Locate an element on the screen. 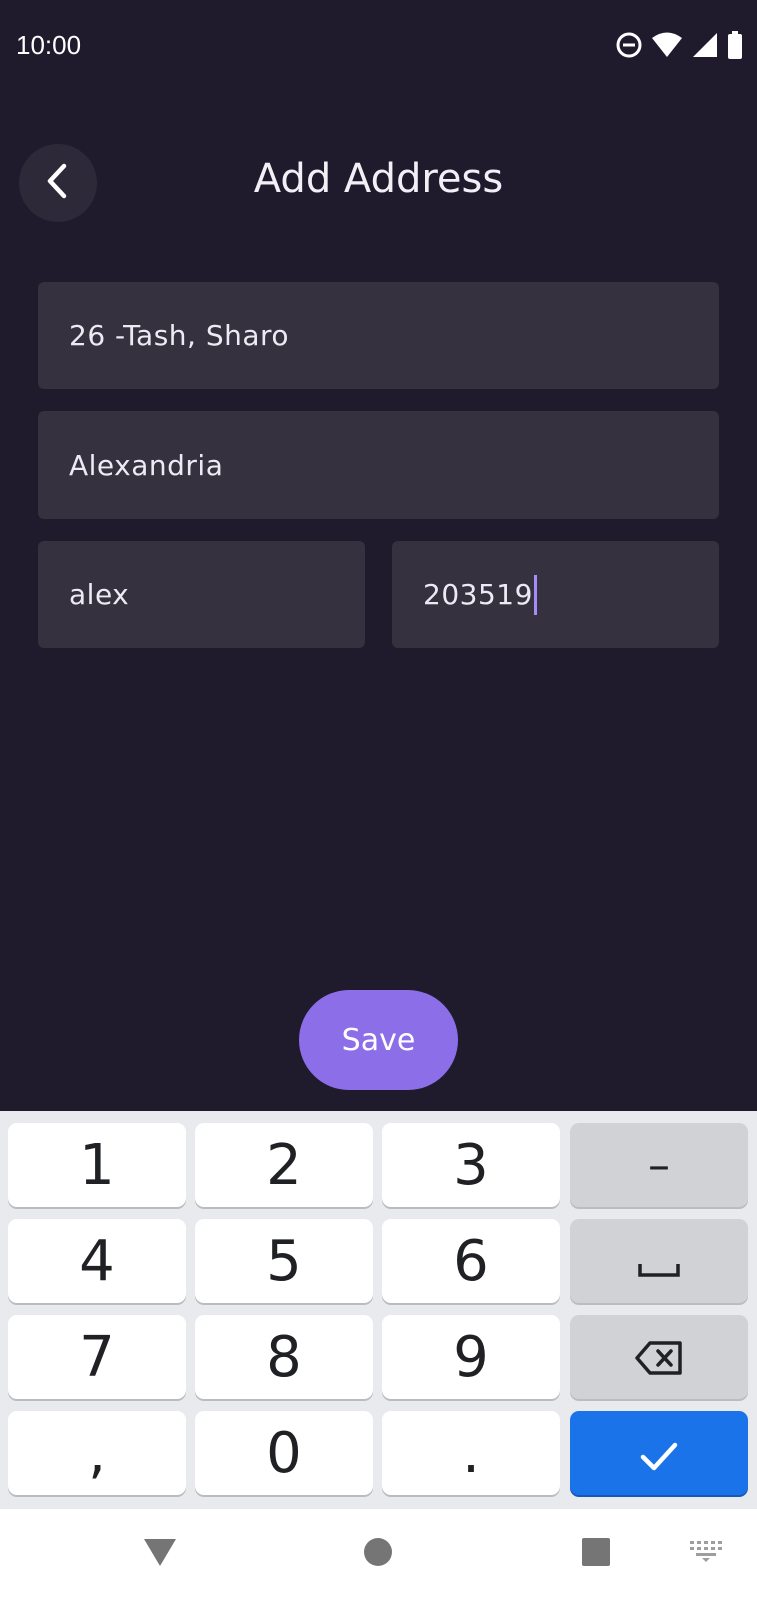 This screenshot has width=757, height=1600. wifi-icon is located at coordinates (667, 47).